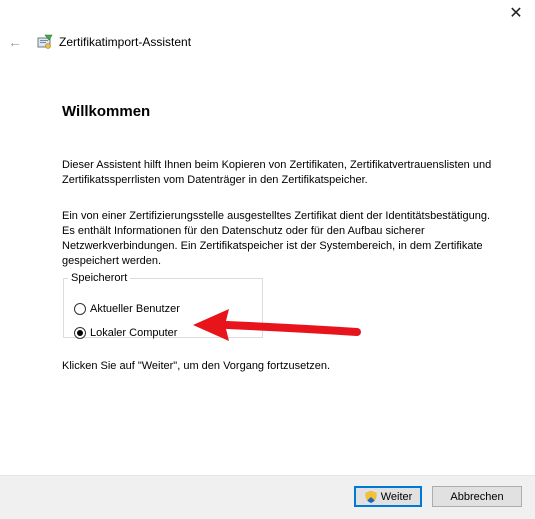 Image resolution: width=535 pixels, height=519 pixels. I want to click on red-arrow-icon, so click(277, 325).